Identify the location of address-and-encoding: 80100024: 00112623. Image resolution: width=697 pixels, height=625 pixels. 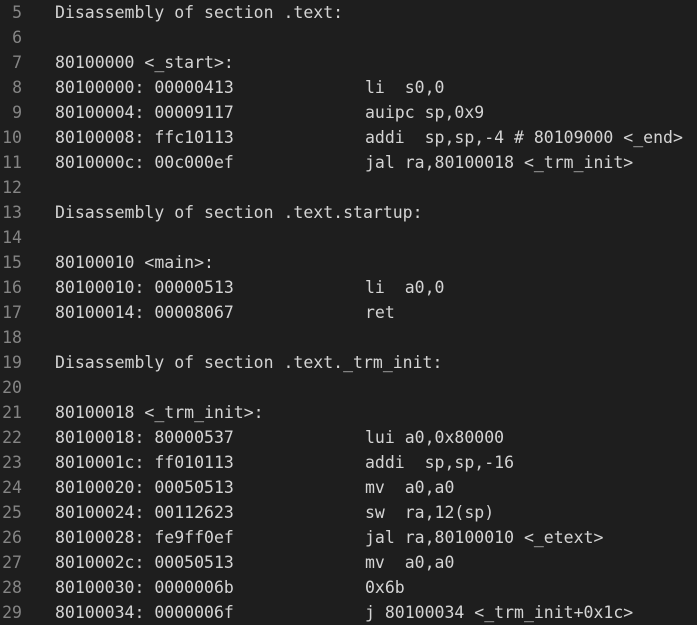
(144, 512).